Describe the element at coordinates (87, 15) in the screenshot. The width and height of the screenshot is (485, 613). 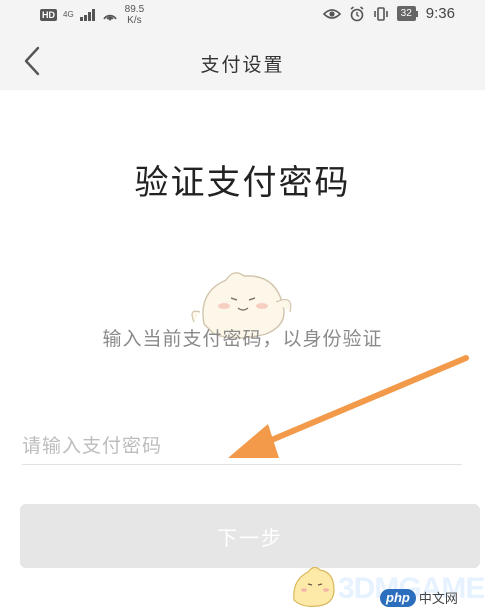
I see `signal-icon` at that location.